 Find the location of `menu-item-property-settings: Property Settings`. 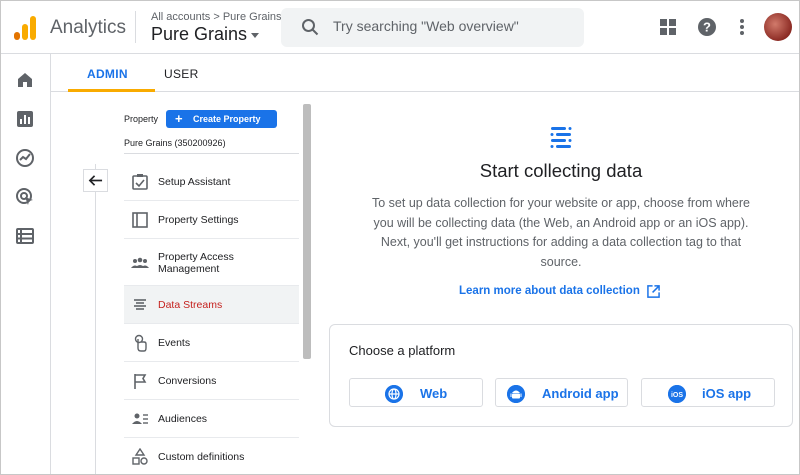

menu-item-property-settings: Property Settings is located at coordinates (211, 220).